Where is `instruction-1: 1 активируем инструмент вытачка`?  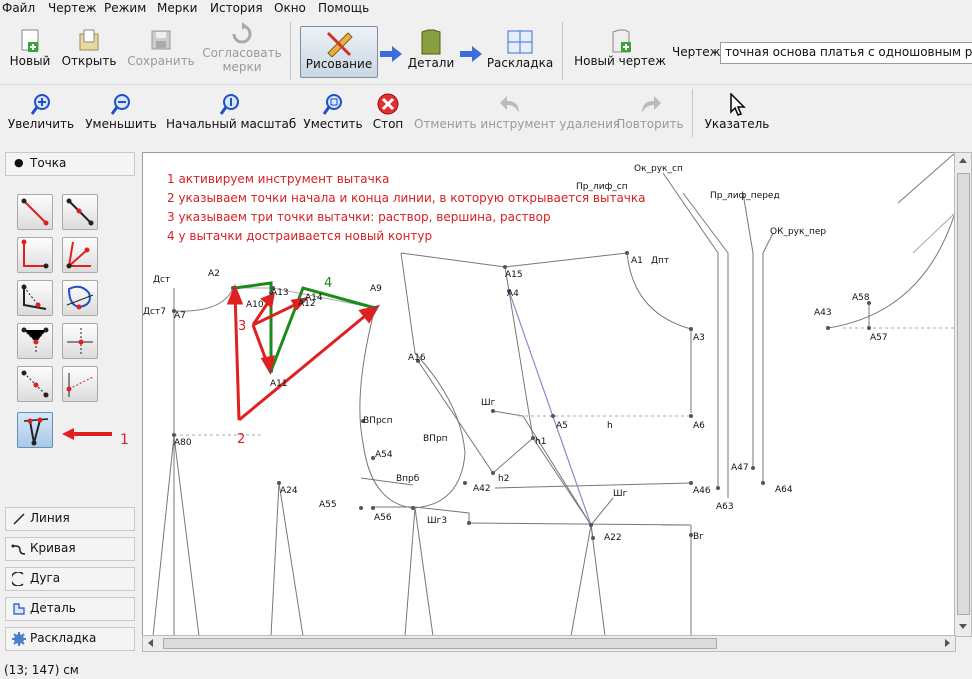 instruction-1: 1 активируем инструмент вытачка is located at coordinates (278, 179).